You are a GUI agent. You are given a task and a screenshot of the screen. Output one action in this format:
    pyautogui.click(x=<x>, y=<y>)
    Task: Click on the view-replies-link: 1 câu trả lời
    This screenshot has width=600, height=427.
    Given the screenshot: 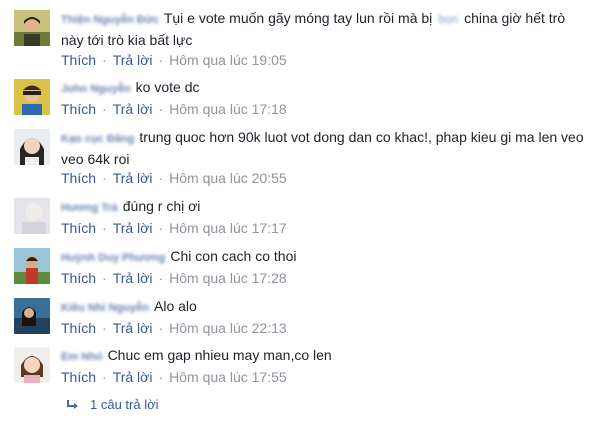 What is the action you would take?
    pyautogui.click(x=112, y=404)
    